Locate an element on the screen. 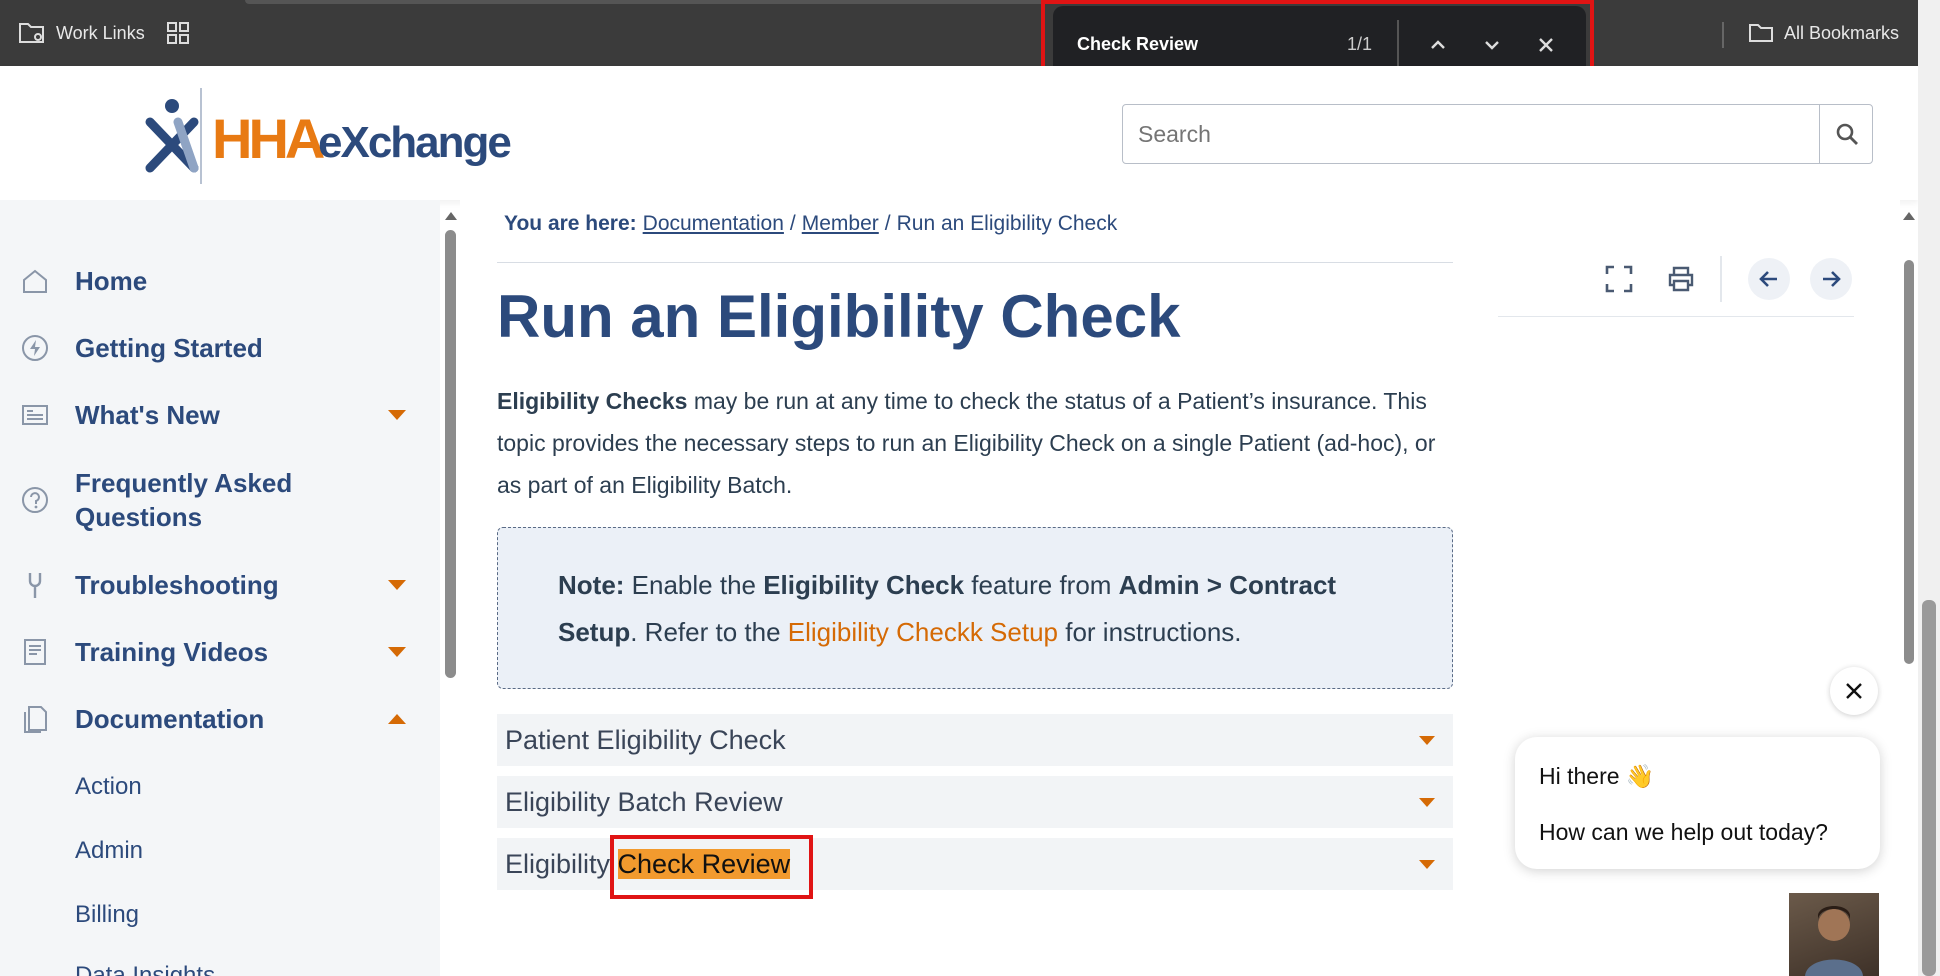  note-label: Note: is located at coordinates (591, 585).